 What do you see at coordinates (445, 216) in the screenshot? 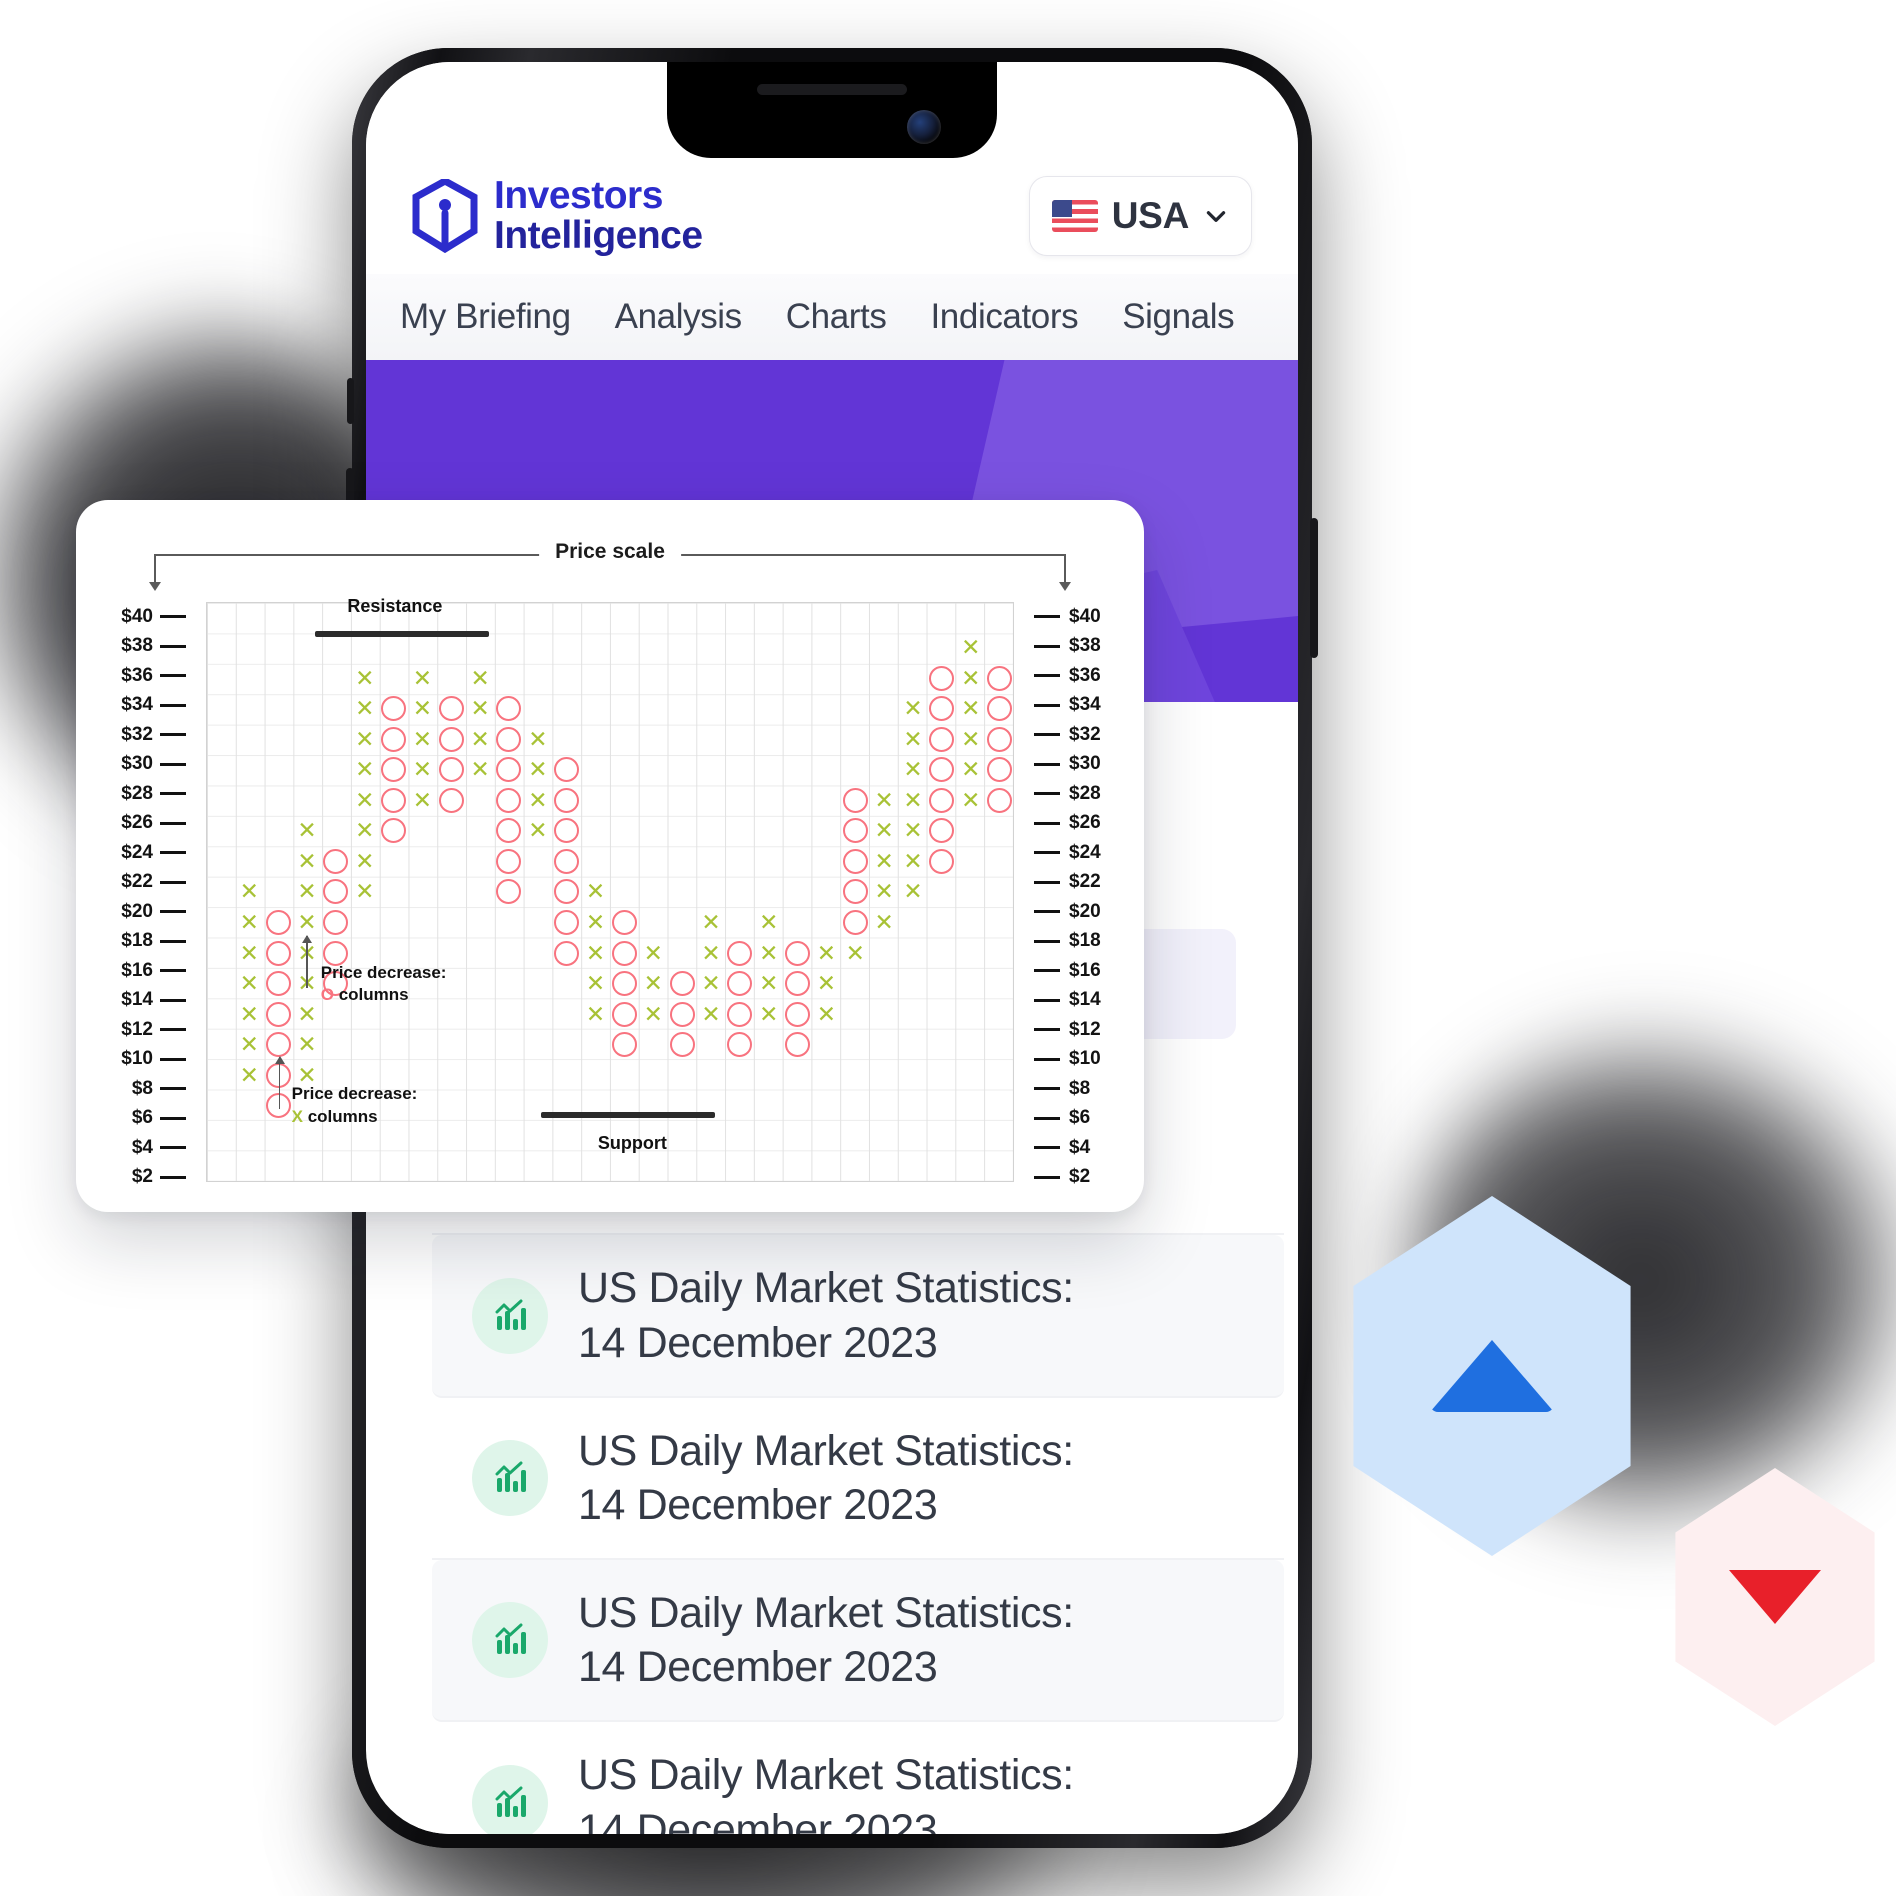
I see `investors-intelligence-hexagon-logo-icon` at bounding box center [445, 216].